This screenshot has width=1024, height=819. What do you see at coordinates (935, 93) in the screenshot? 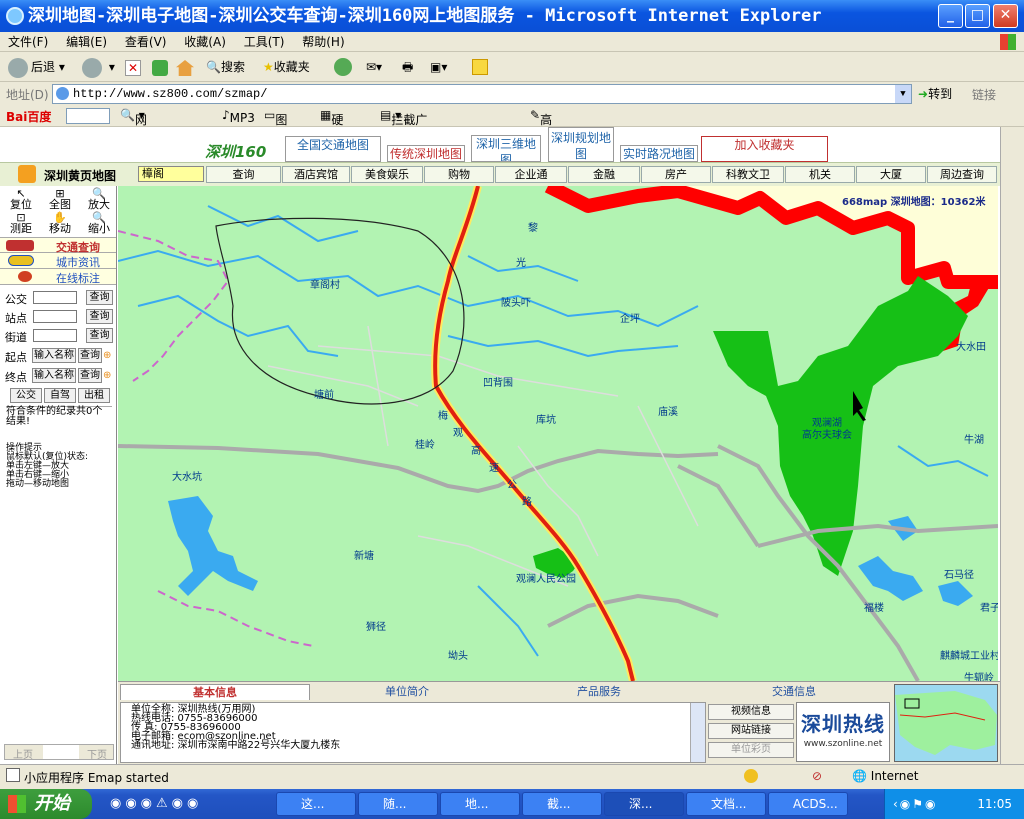
I see `go-button: ➜转到` at bounding box center [935, 93].